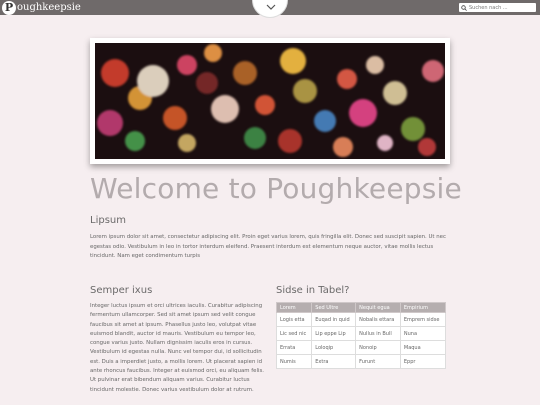 The height and width of the screenshot is (405, 540). Describe the element at coordinates (464, 7) in the screenshot. I see `search-icon` at that location.